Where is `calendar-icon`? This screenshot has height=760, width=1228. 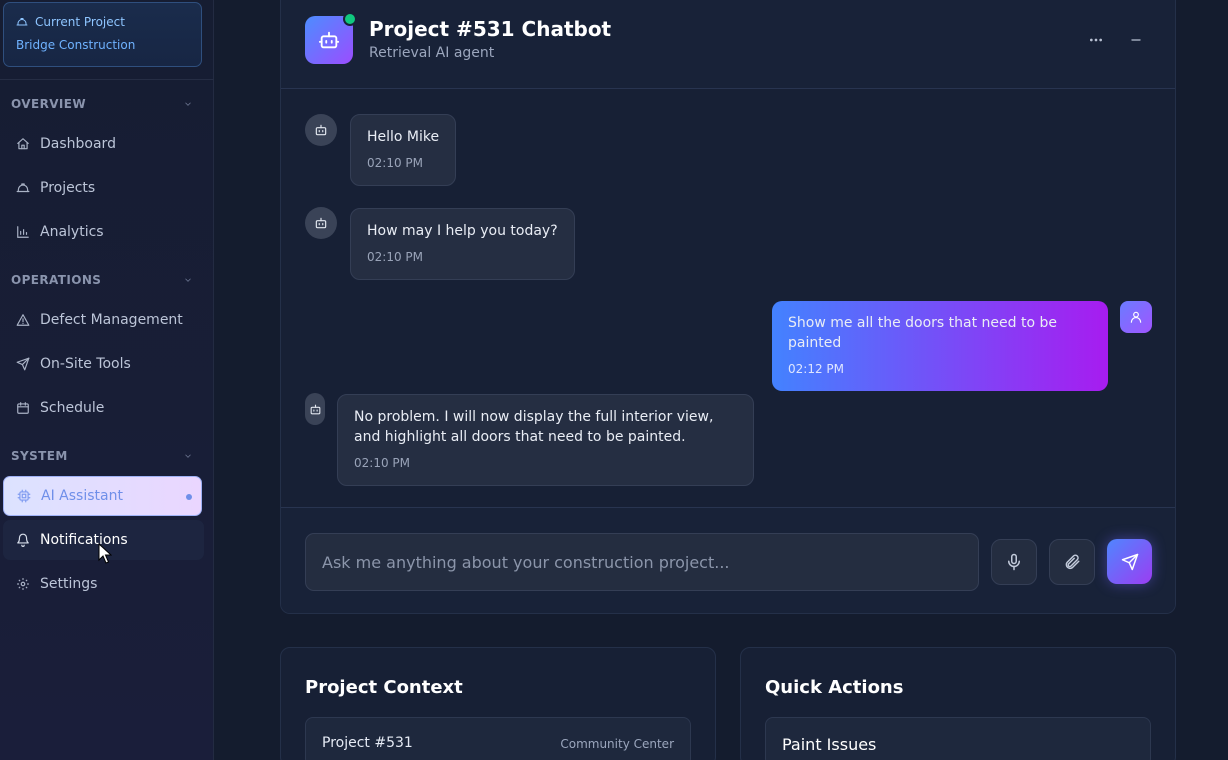 calendar-icon is located at coordinates (23, 408).